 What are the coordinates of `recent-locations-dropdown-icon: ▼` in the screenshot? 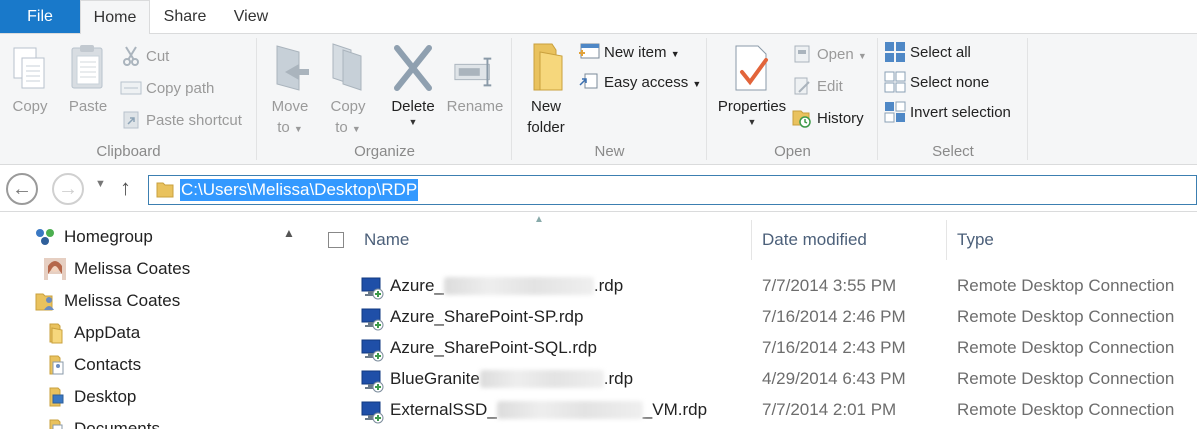 It's located at (100, 184).